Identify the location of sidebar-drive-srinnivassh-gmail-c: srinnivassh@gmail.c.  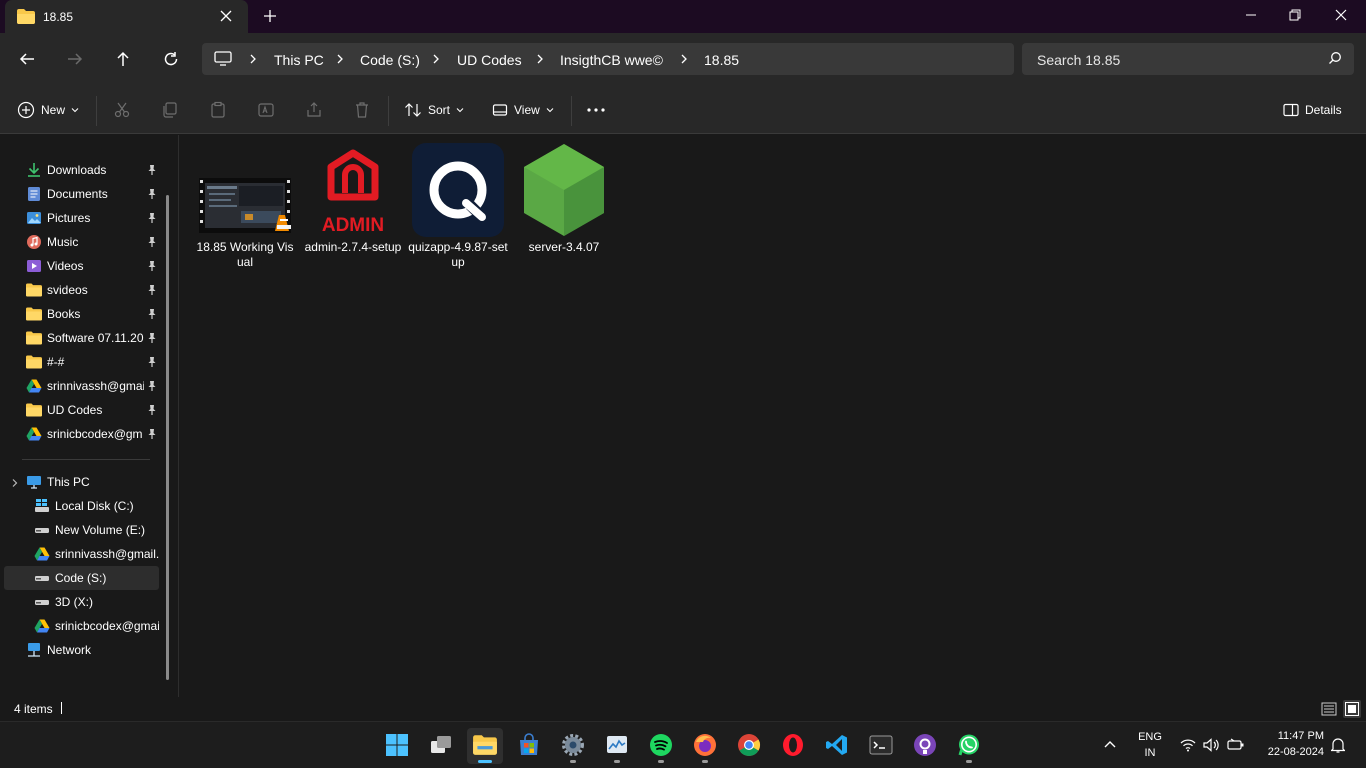
(81, 554).